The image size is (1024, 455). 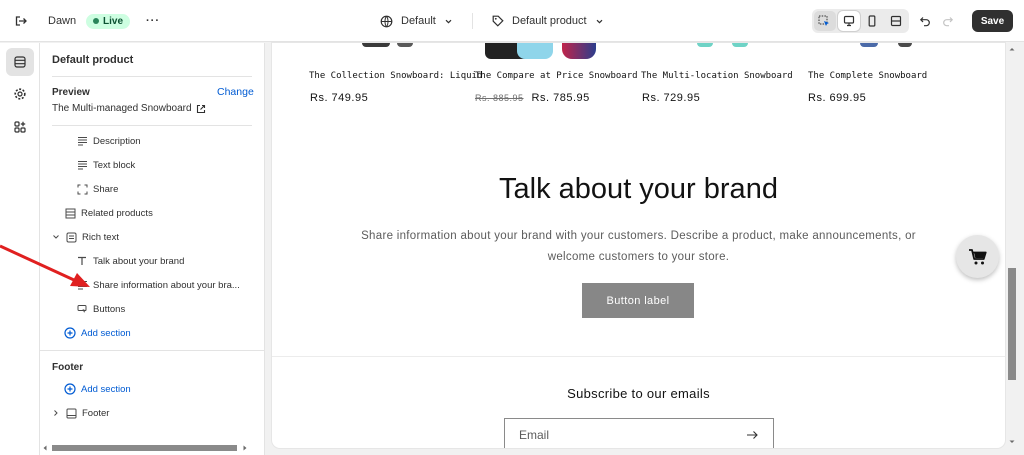 What do you see at coordinates (867, 76) in the screenshot?
I see `product-title: The Complete Snowboard` at bounding box center [867, 76].